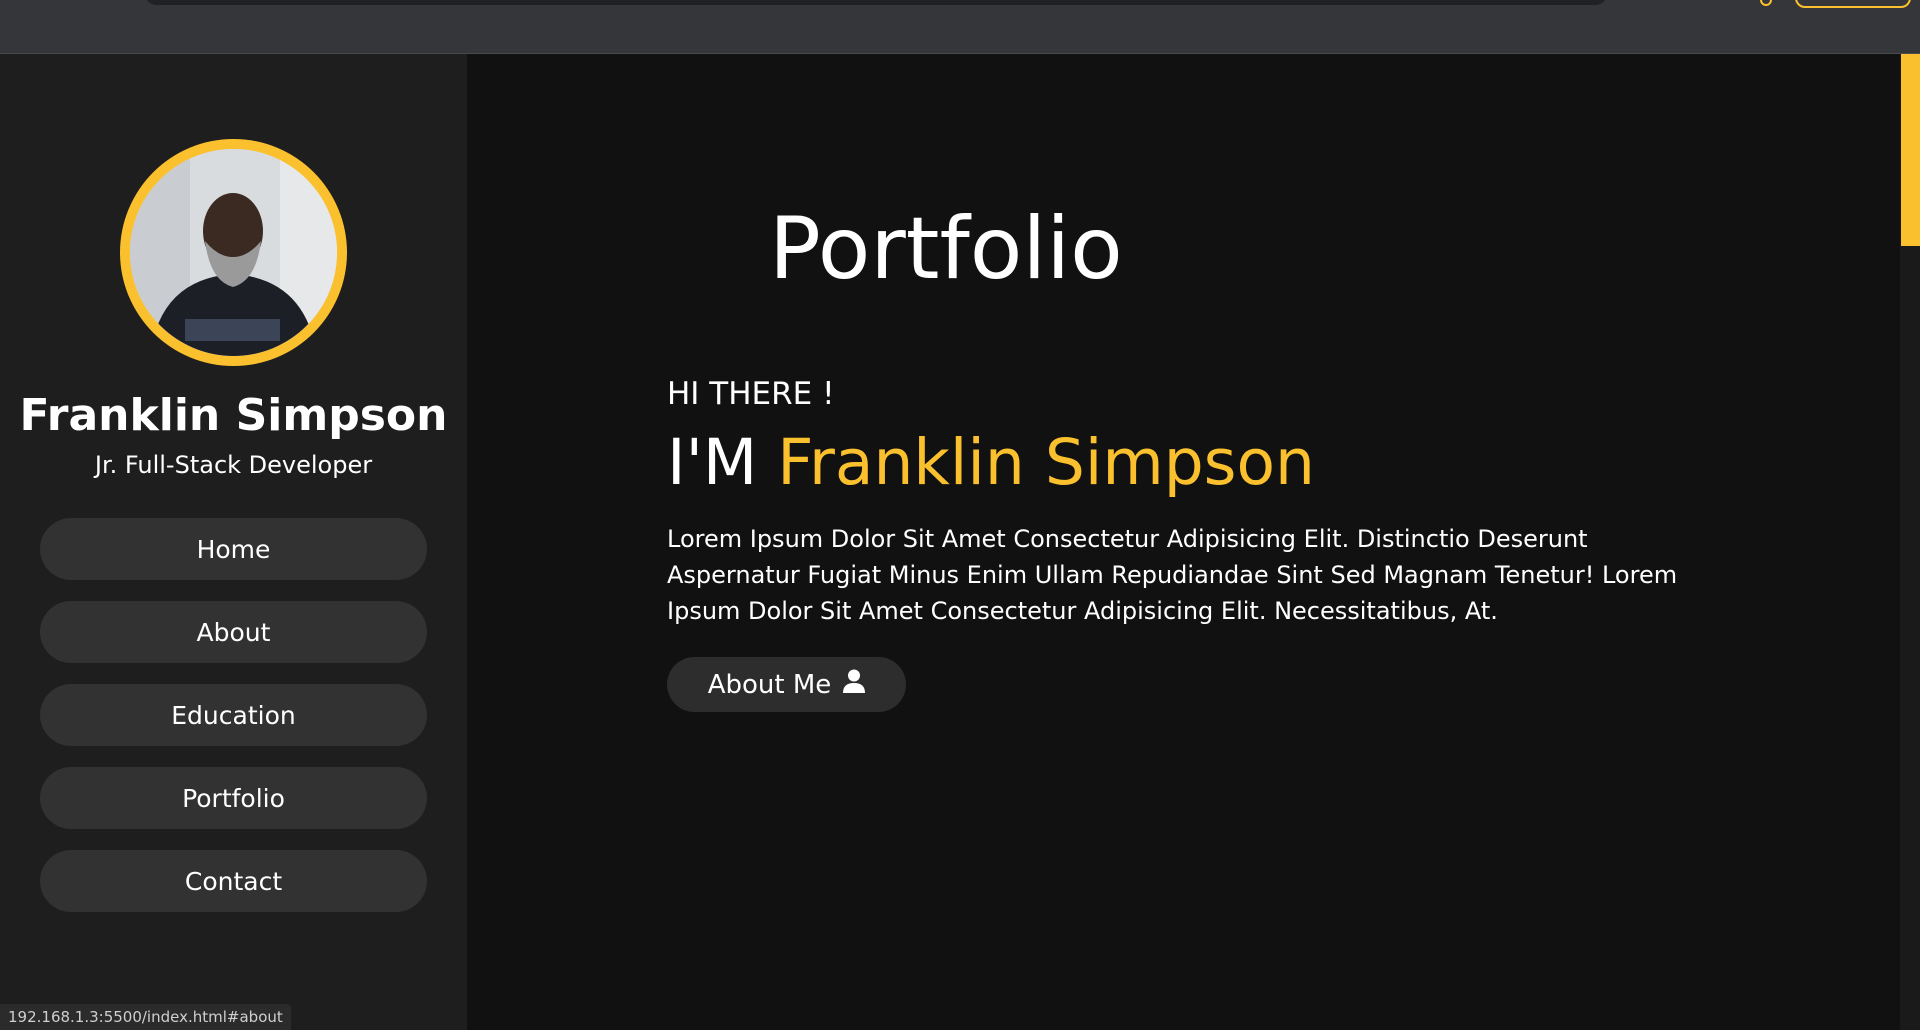  I want to click on greeting-text: HI THERE !, so click(751, 394).